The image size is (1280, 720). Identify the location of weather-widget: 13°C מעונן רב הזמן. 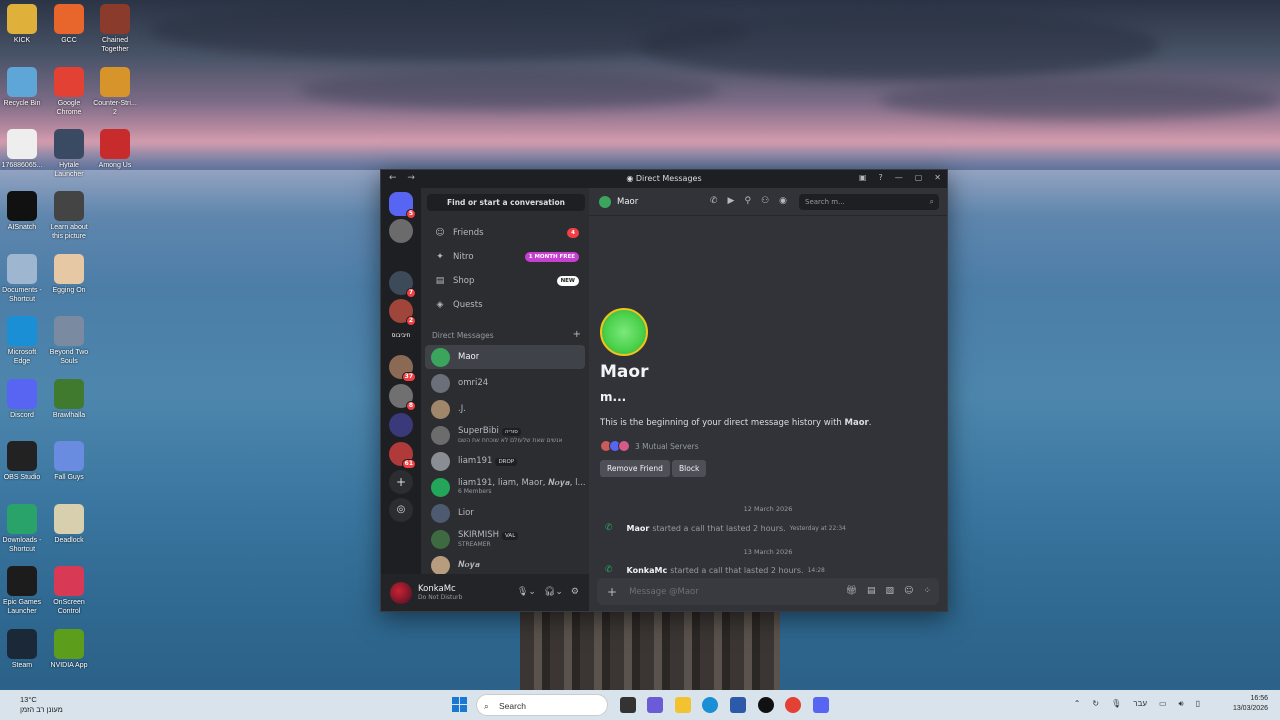
(41, 705).